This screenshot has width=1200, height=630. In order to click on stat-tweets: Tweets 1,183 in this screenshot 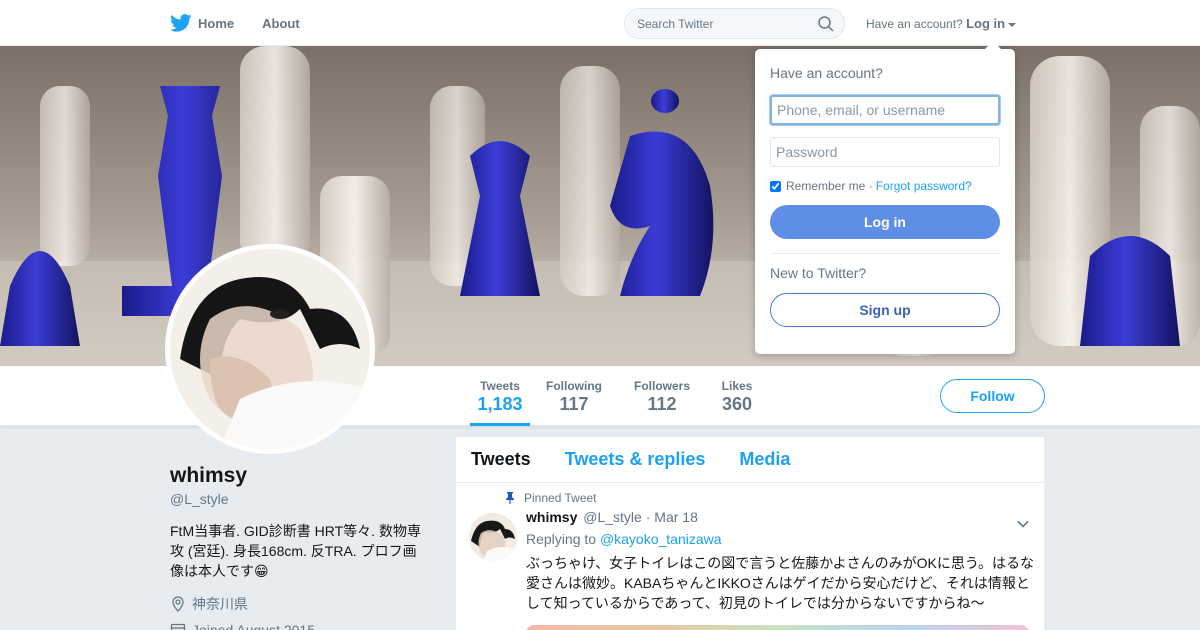, I will do `click(500, 396)`.